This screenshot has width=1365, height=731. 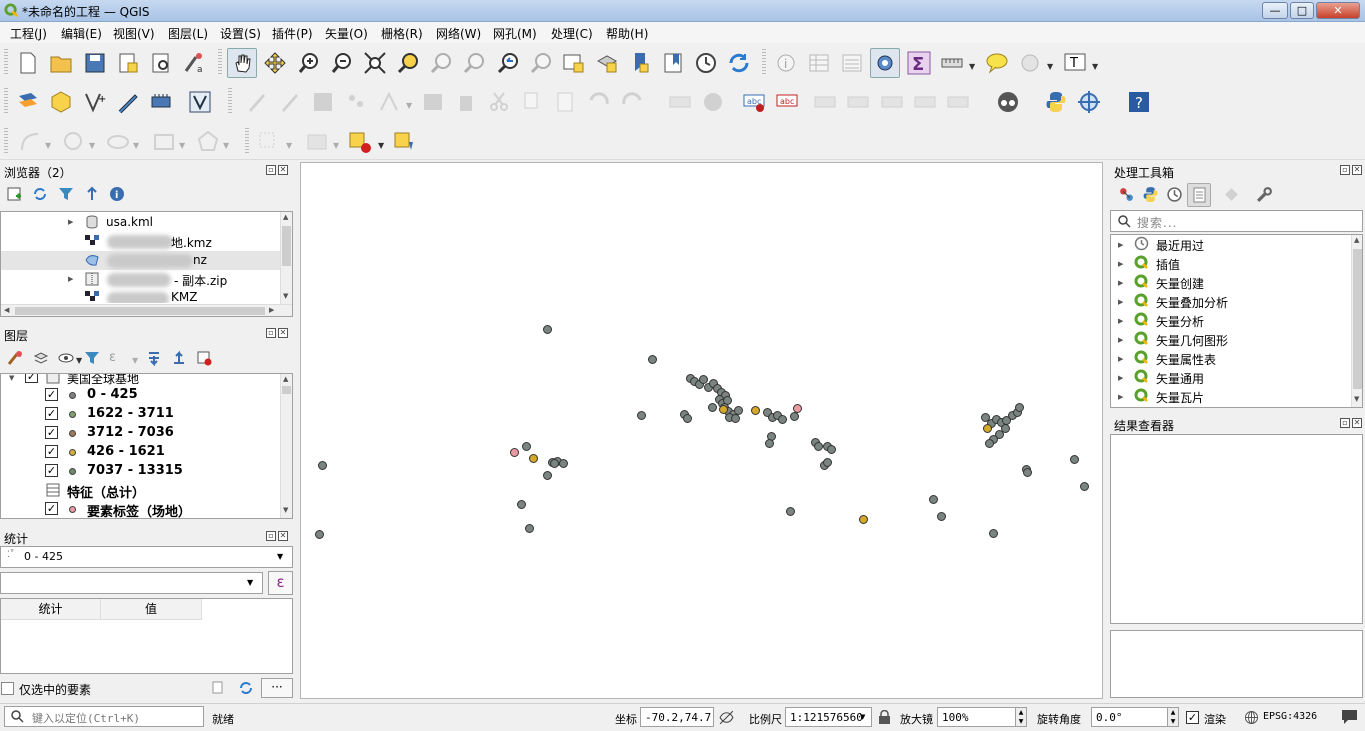 I want to click on pan-to-selection-icon, so click(x=275, y=63).